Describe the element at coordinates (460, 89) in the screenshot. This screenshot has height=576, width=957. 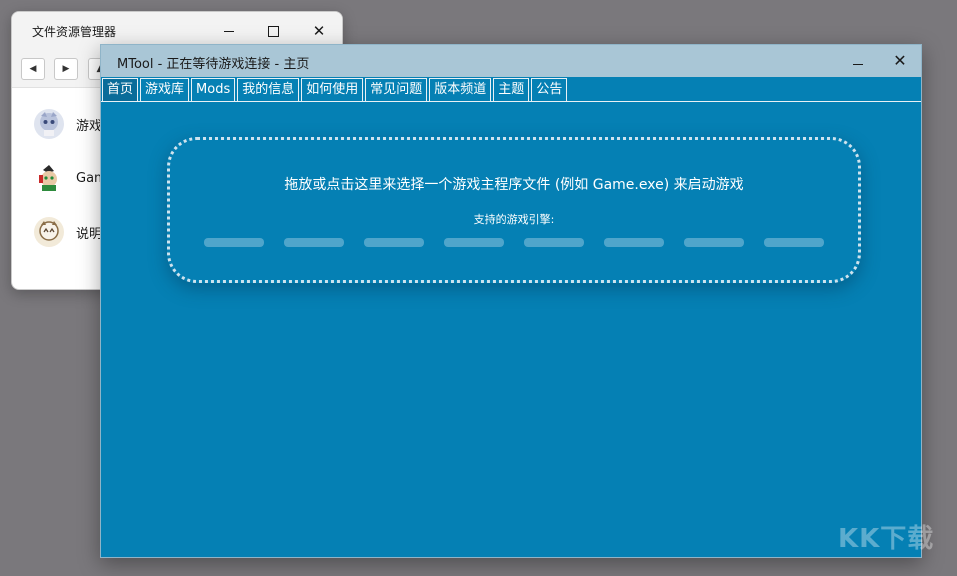
I see `tab-version-channel: 版本频道` at that location.